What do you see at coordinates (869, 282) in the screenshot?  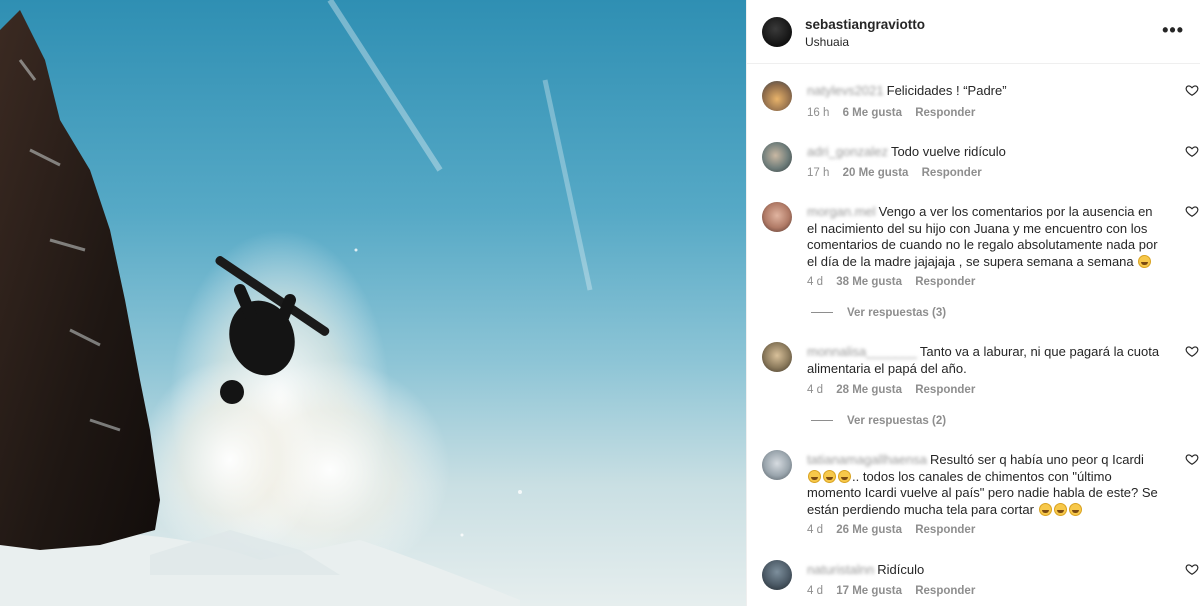 I see `comment-likes: 38 Me gusta` at bounding box center [869, 282].